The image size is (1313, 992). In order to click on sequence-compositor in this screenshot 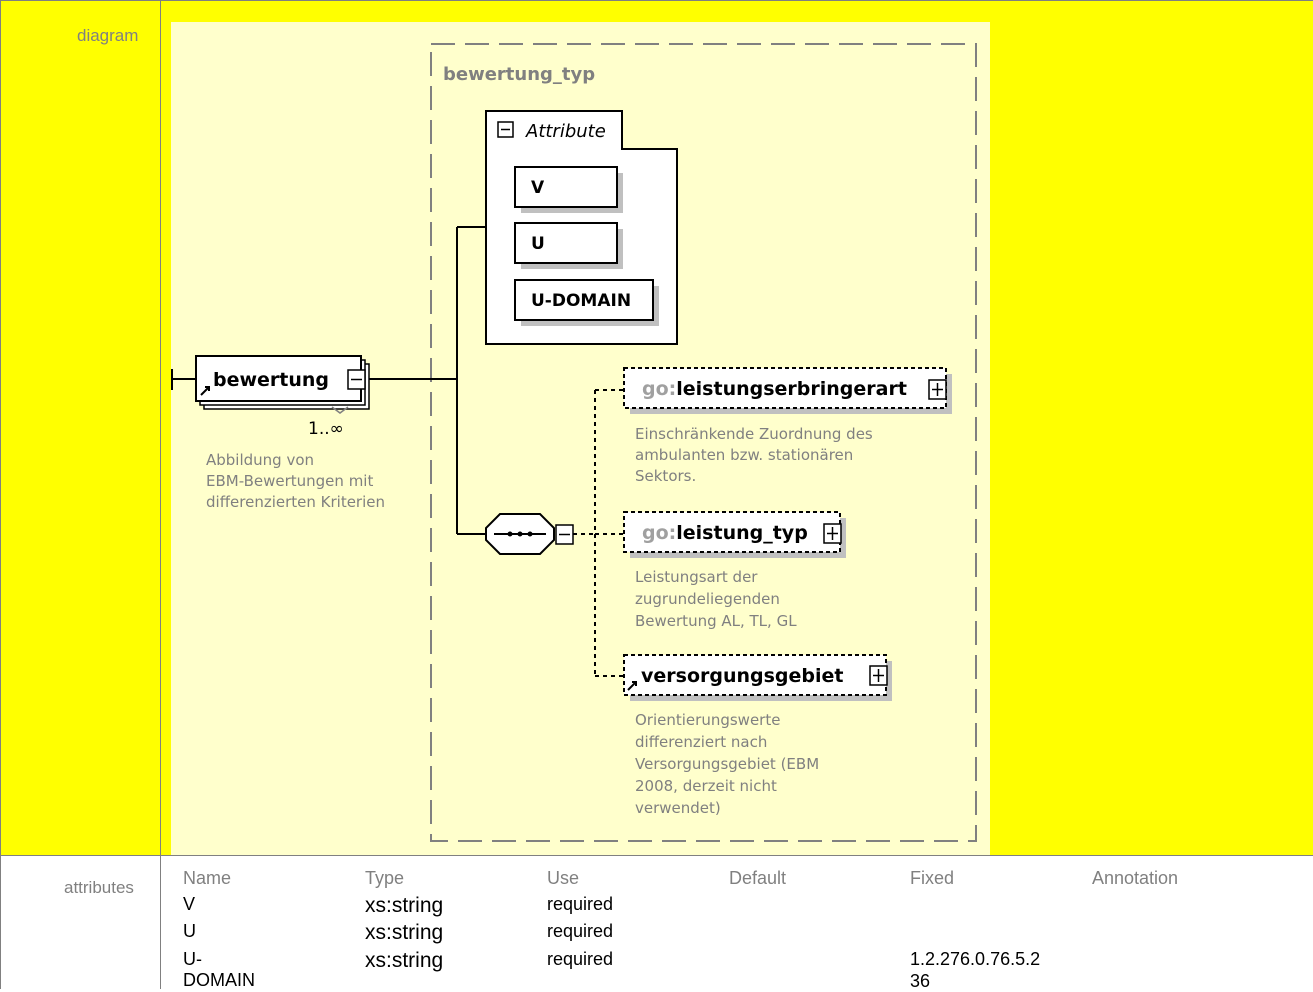, I will do `click(520, 534)`.